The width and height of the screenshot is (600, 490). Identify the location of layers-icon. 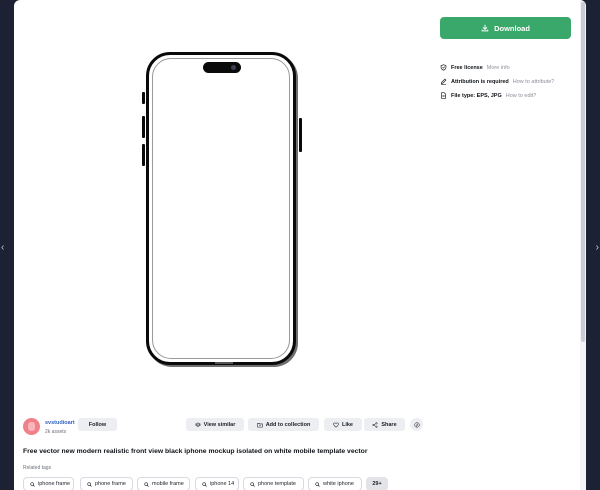
(197, 424).